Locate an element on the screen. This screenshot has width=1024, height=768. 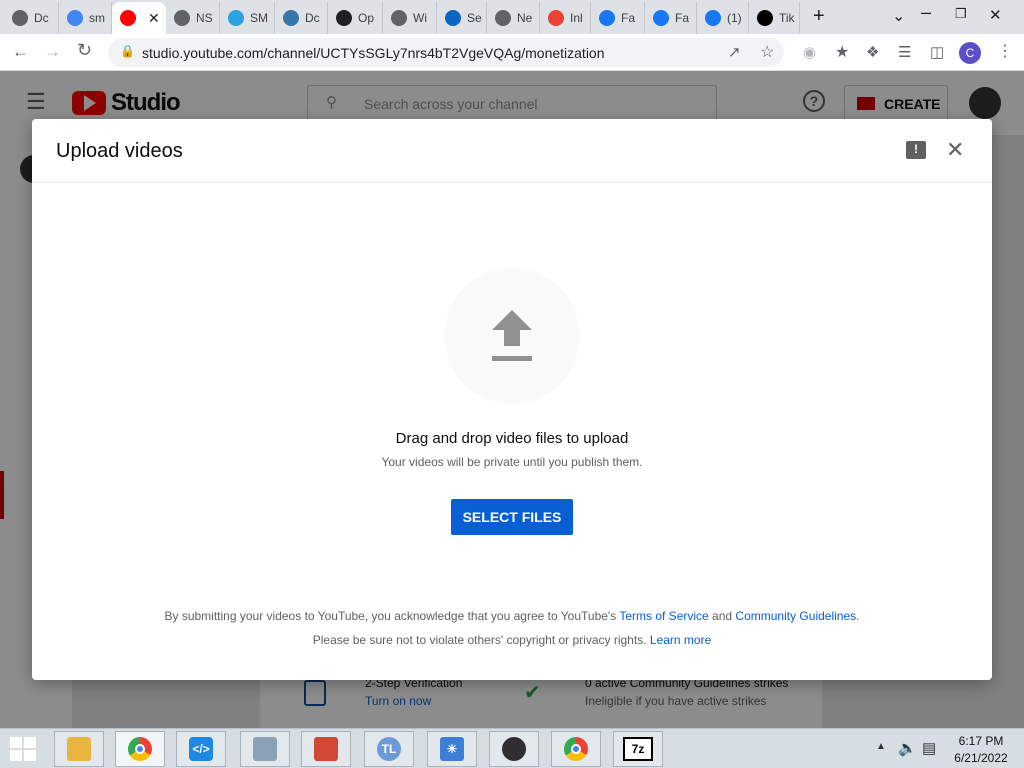
task-manager-icon is located at coordinates (265, 749).